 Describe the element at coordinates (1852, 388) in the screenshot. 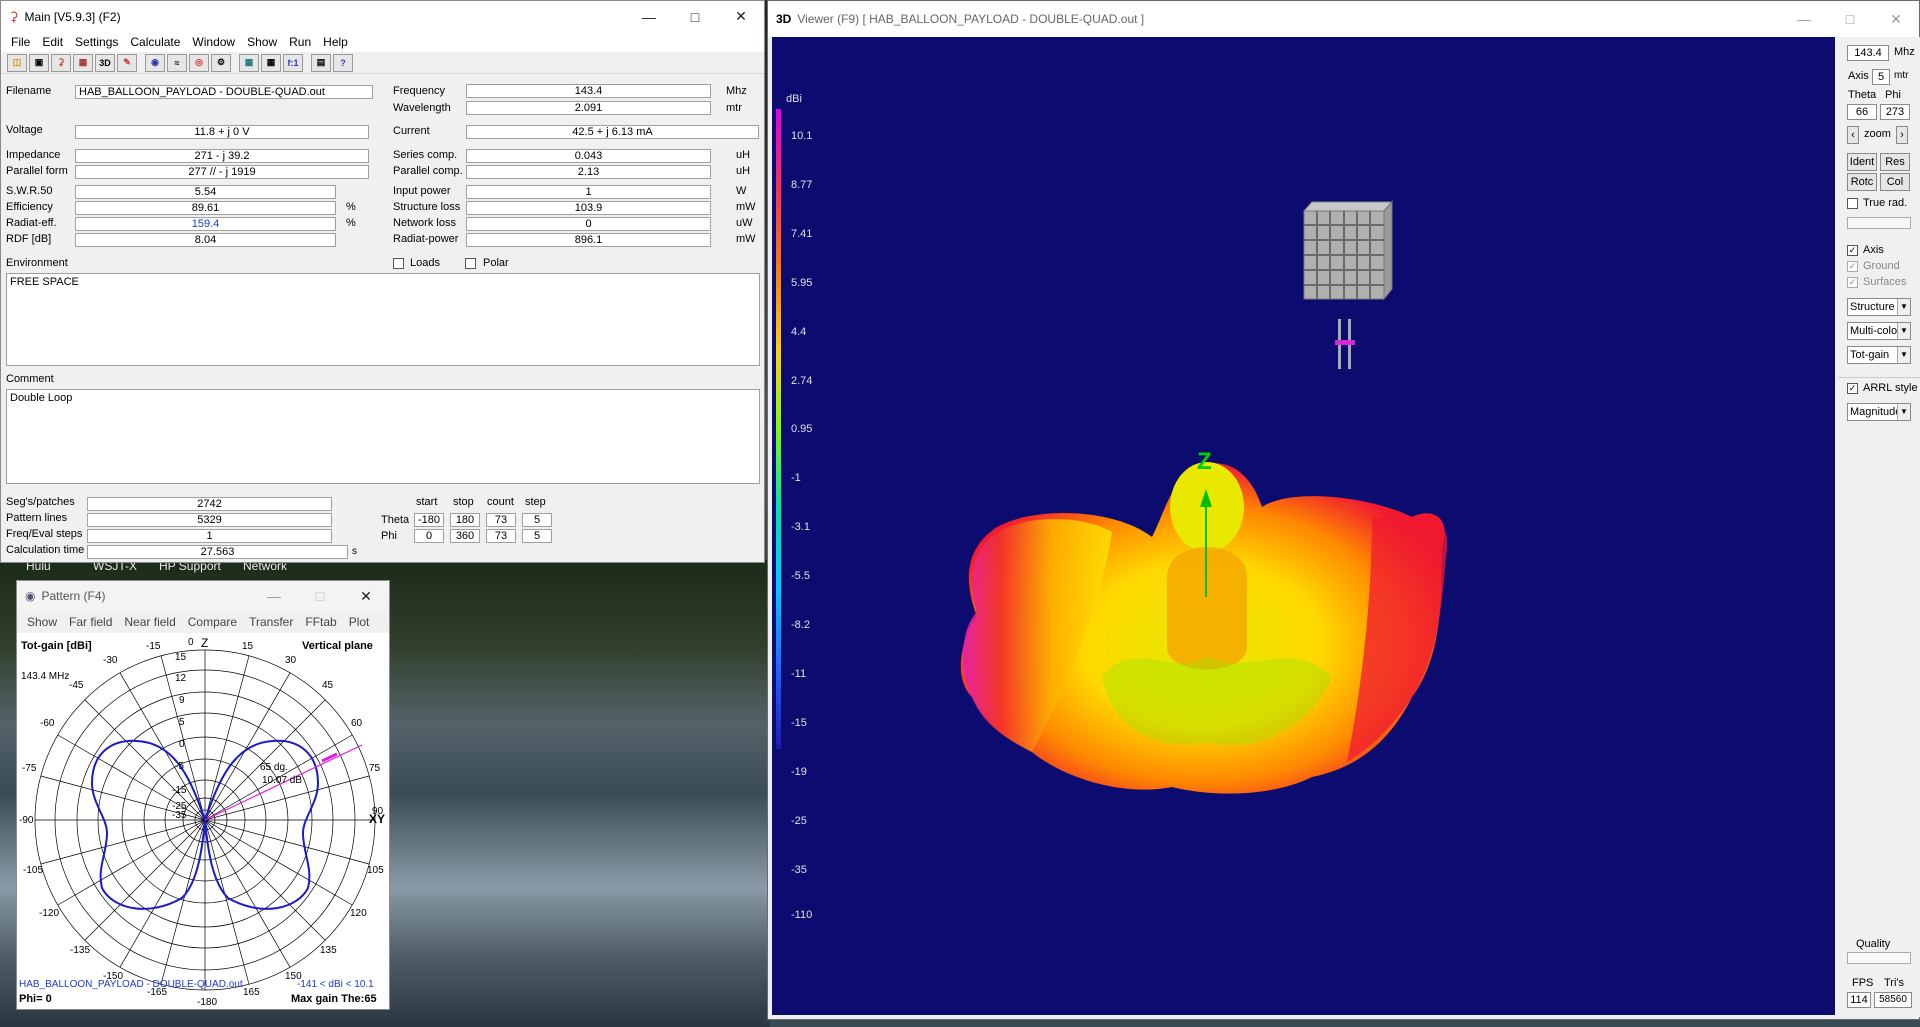

I see `arrl-style-checkbox: ✓` at that location.